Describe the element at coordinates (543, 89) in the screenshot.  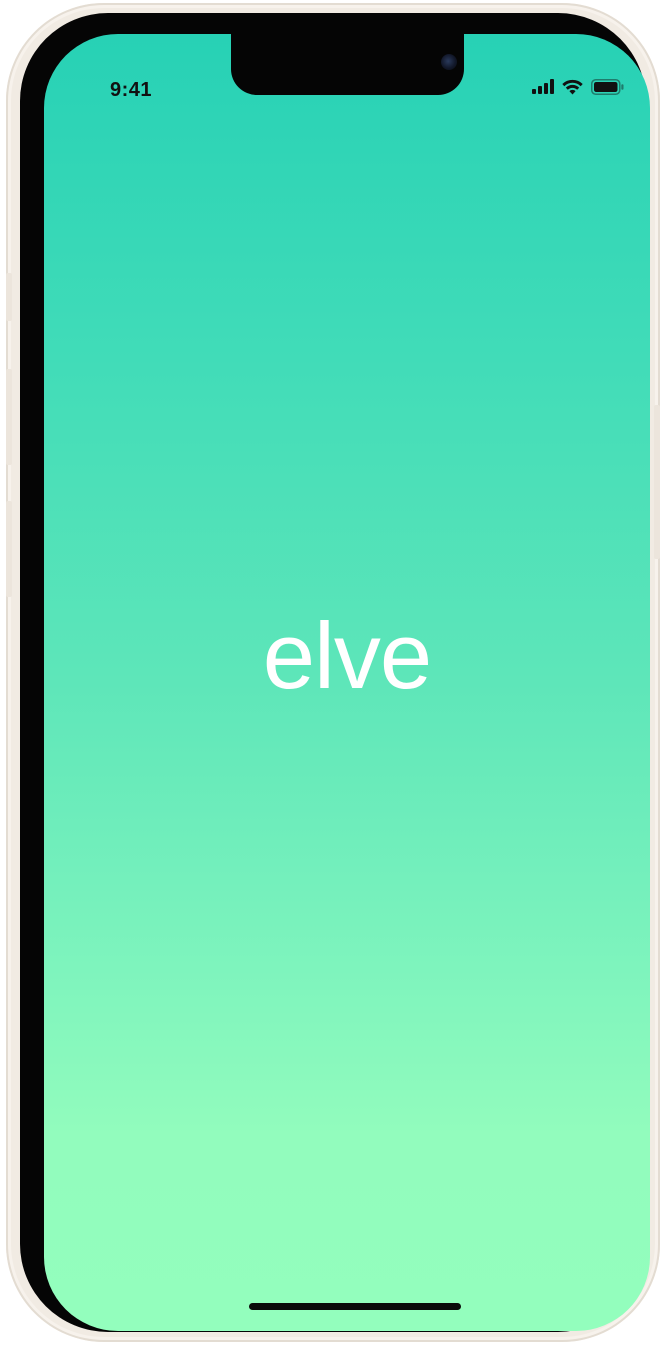
I see `cellular-signal-icon` at that location.